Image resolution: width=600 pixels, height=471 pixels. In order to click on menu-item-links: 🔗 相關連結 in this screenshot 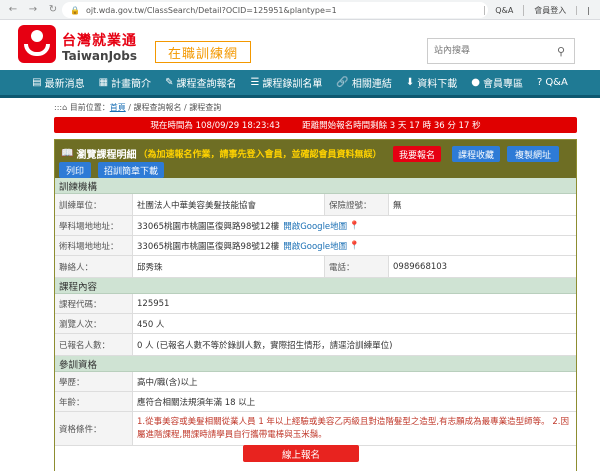, I will do `click(363, 82)`.